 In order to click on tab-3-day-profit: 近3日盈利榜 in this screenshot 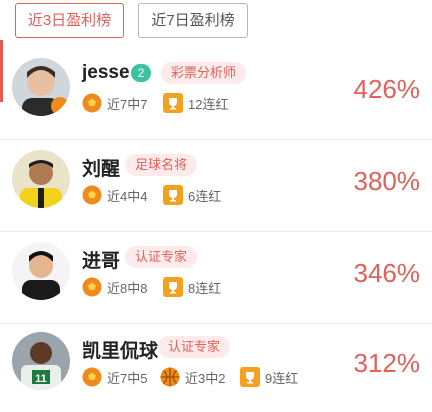, I will do `click(69, 20)`.